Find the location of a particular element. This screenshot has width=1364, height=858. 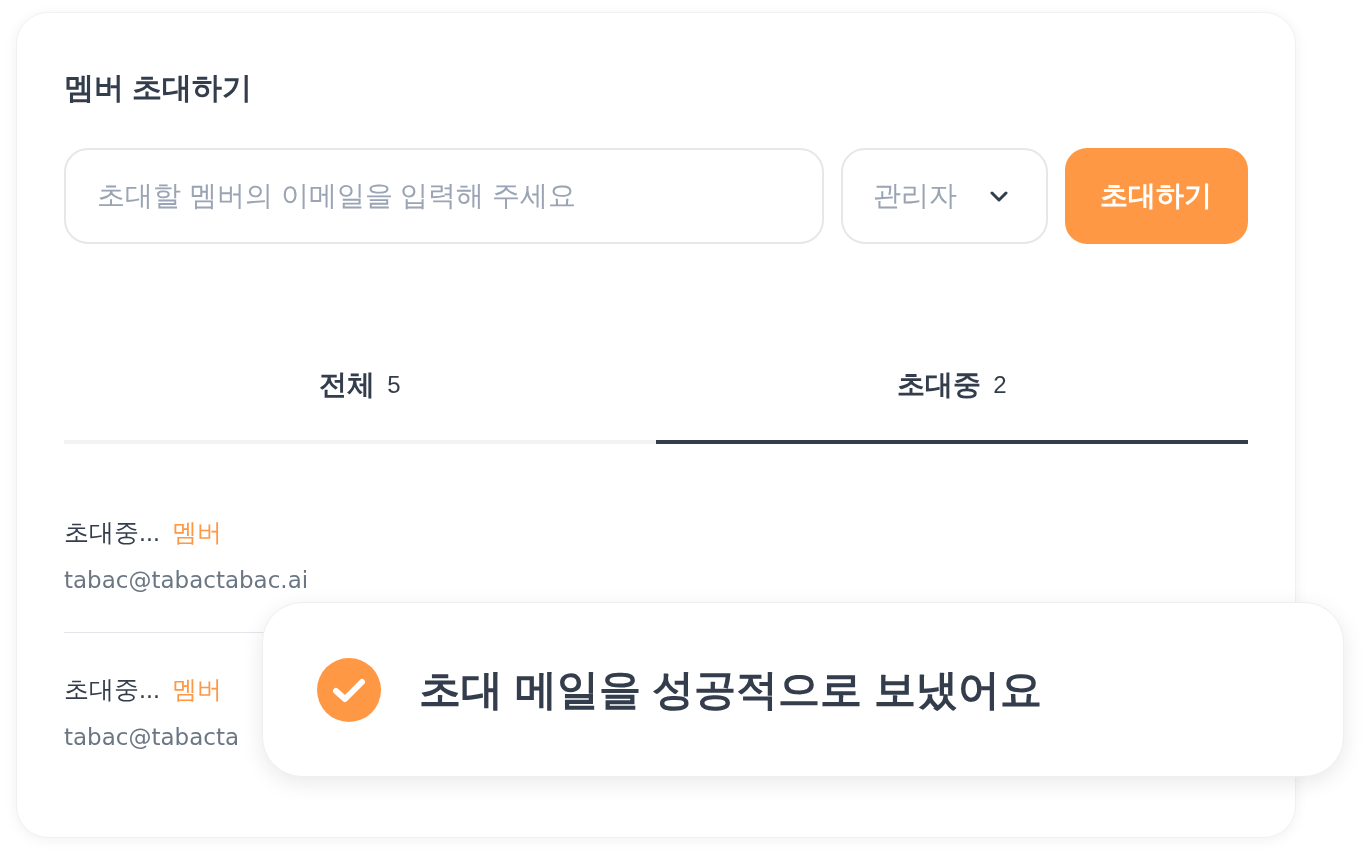

toast-message: 초대 메일을 성공적으로 보냈어요 is located at coordinates (730, 689).